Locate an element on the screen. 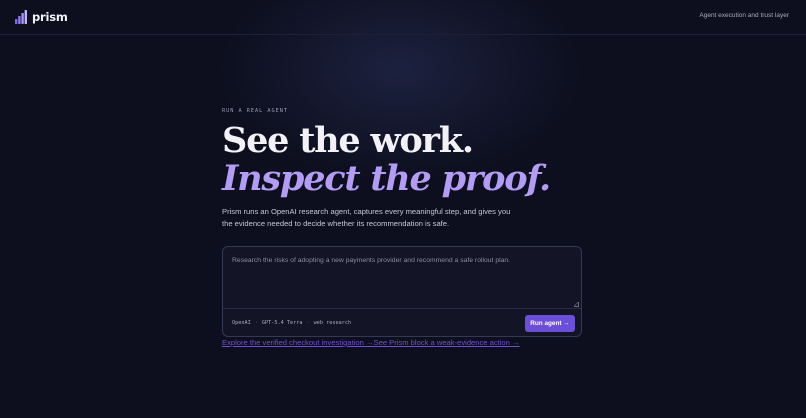 This screenshot has width=806, height=418. eyebrow-label: RUN A REAL AGENT is located at coordinates (255, 111).